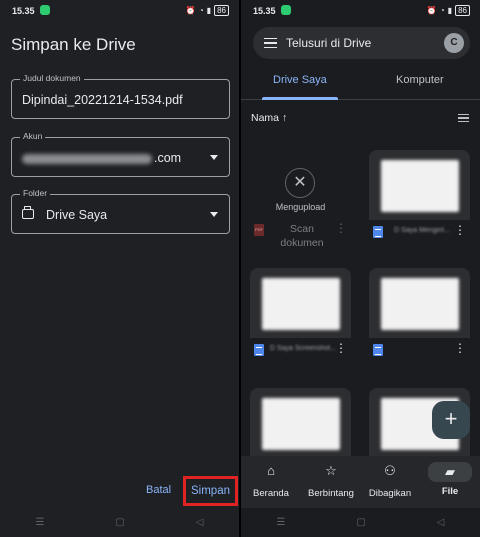  I want to click on file-card: D Saya Mengint... ⋮, so click(419, 202).